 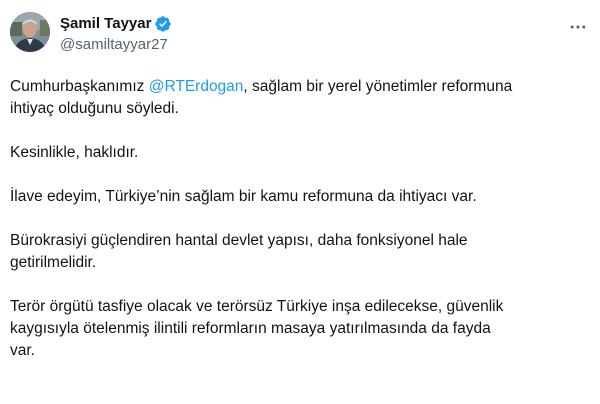 What do you see at coordinates (163, 24) in the screenshot?
I see `verified-badge-icon` at bounding box center [163, 24].